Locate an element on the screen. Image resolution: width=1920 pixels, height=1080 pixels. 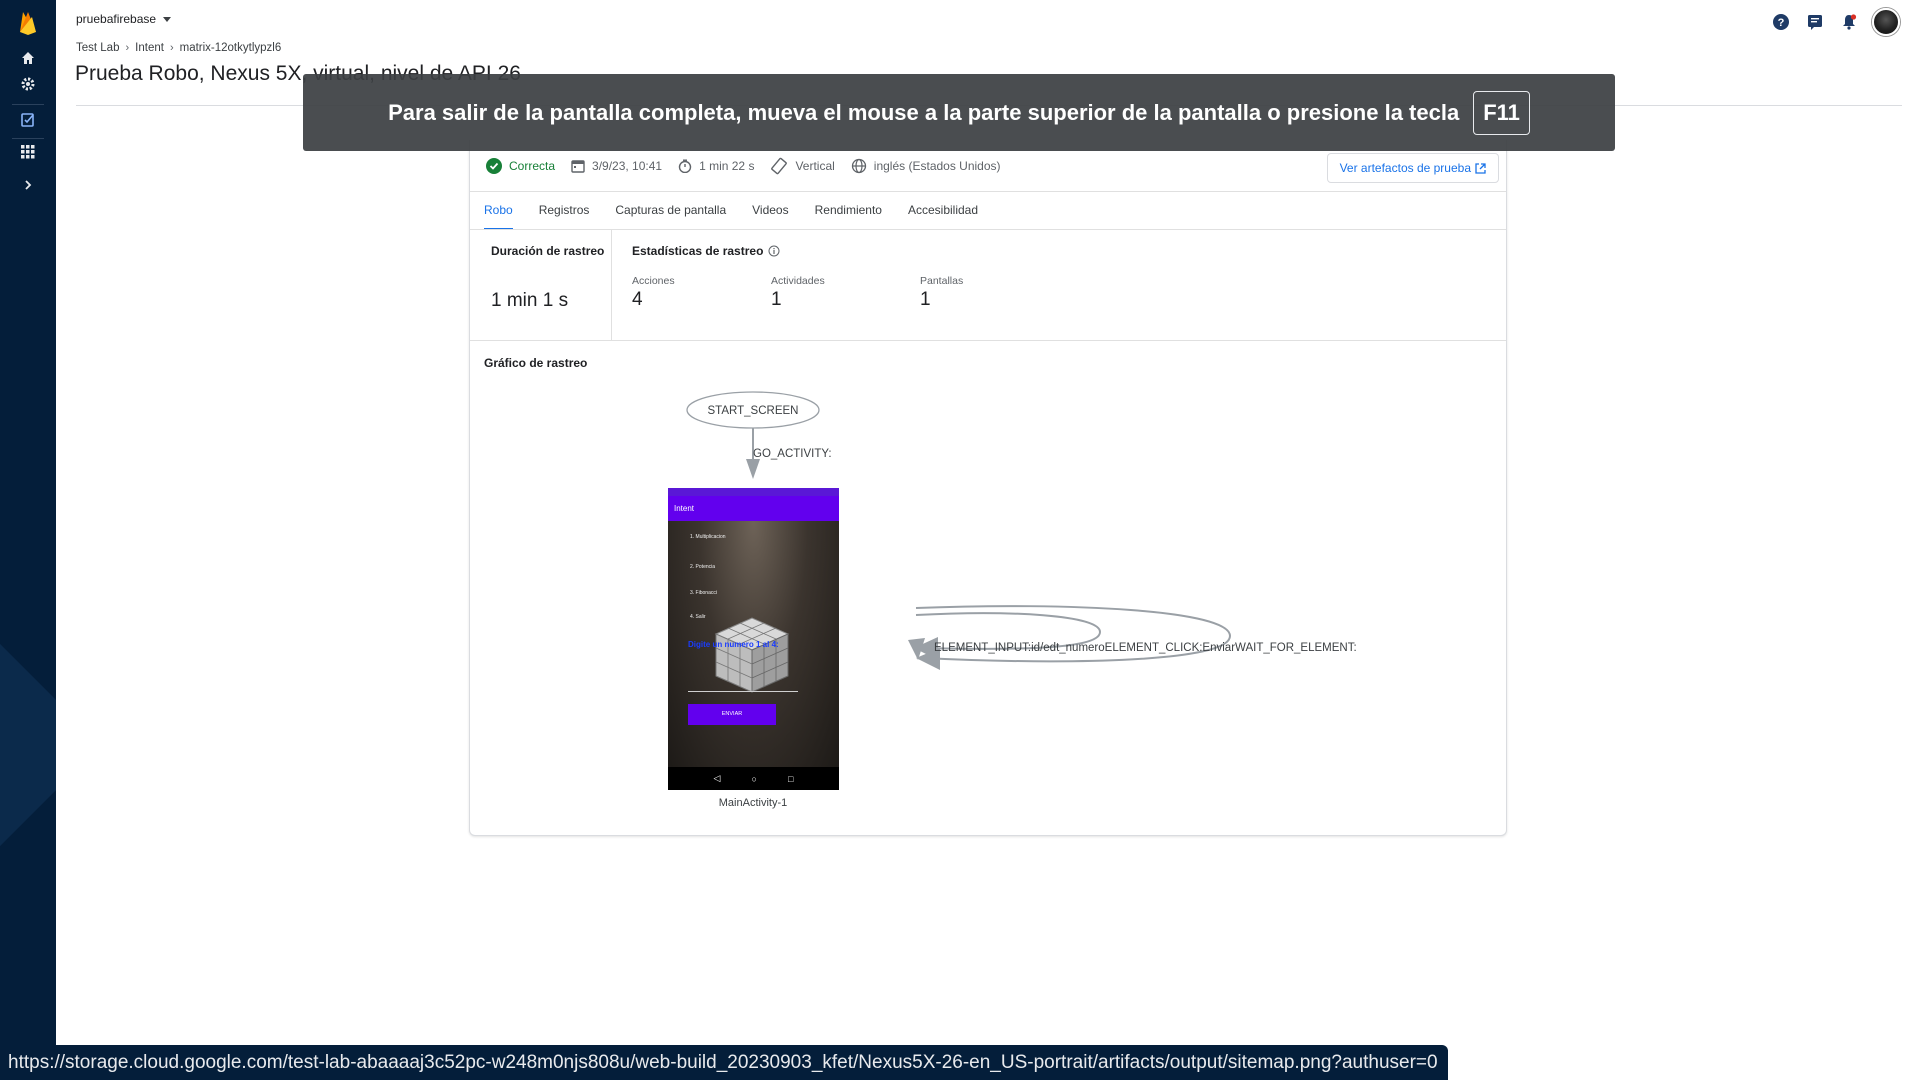
go-activity-label: GO_ACTIVITY: is located at coordinates (792, 454).